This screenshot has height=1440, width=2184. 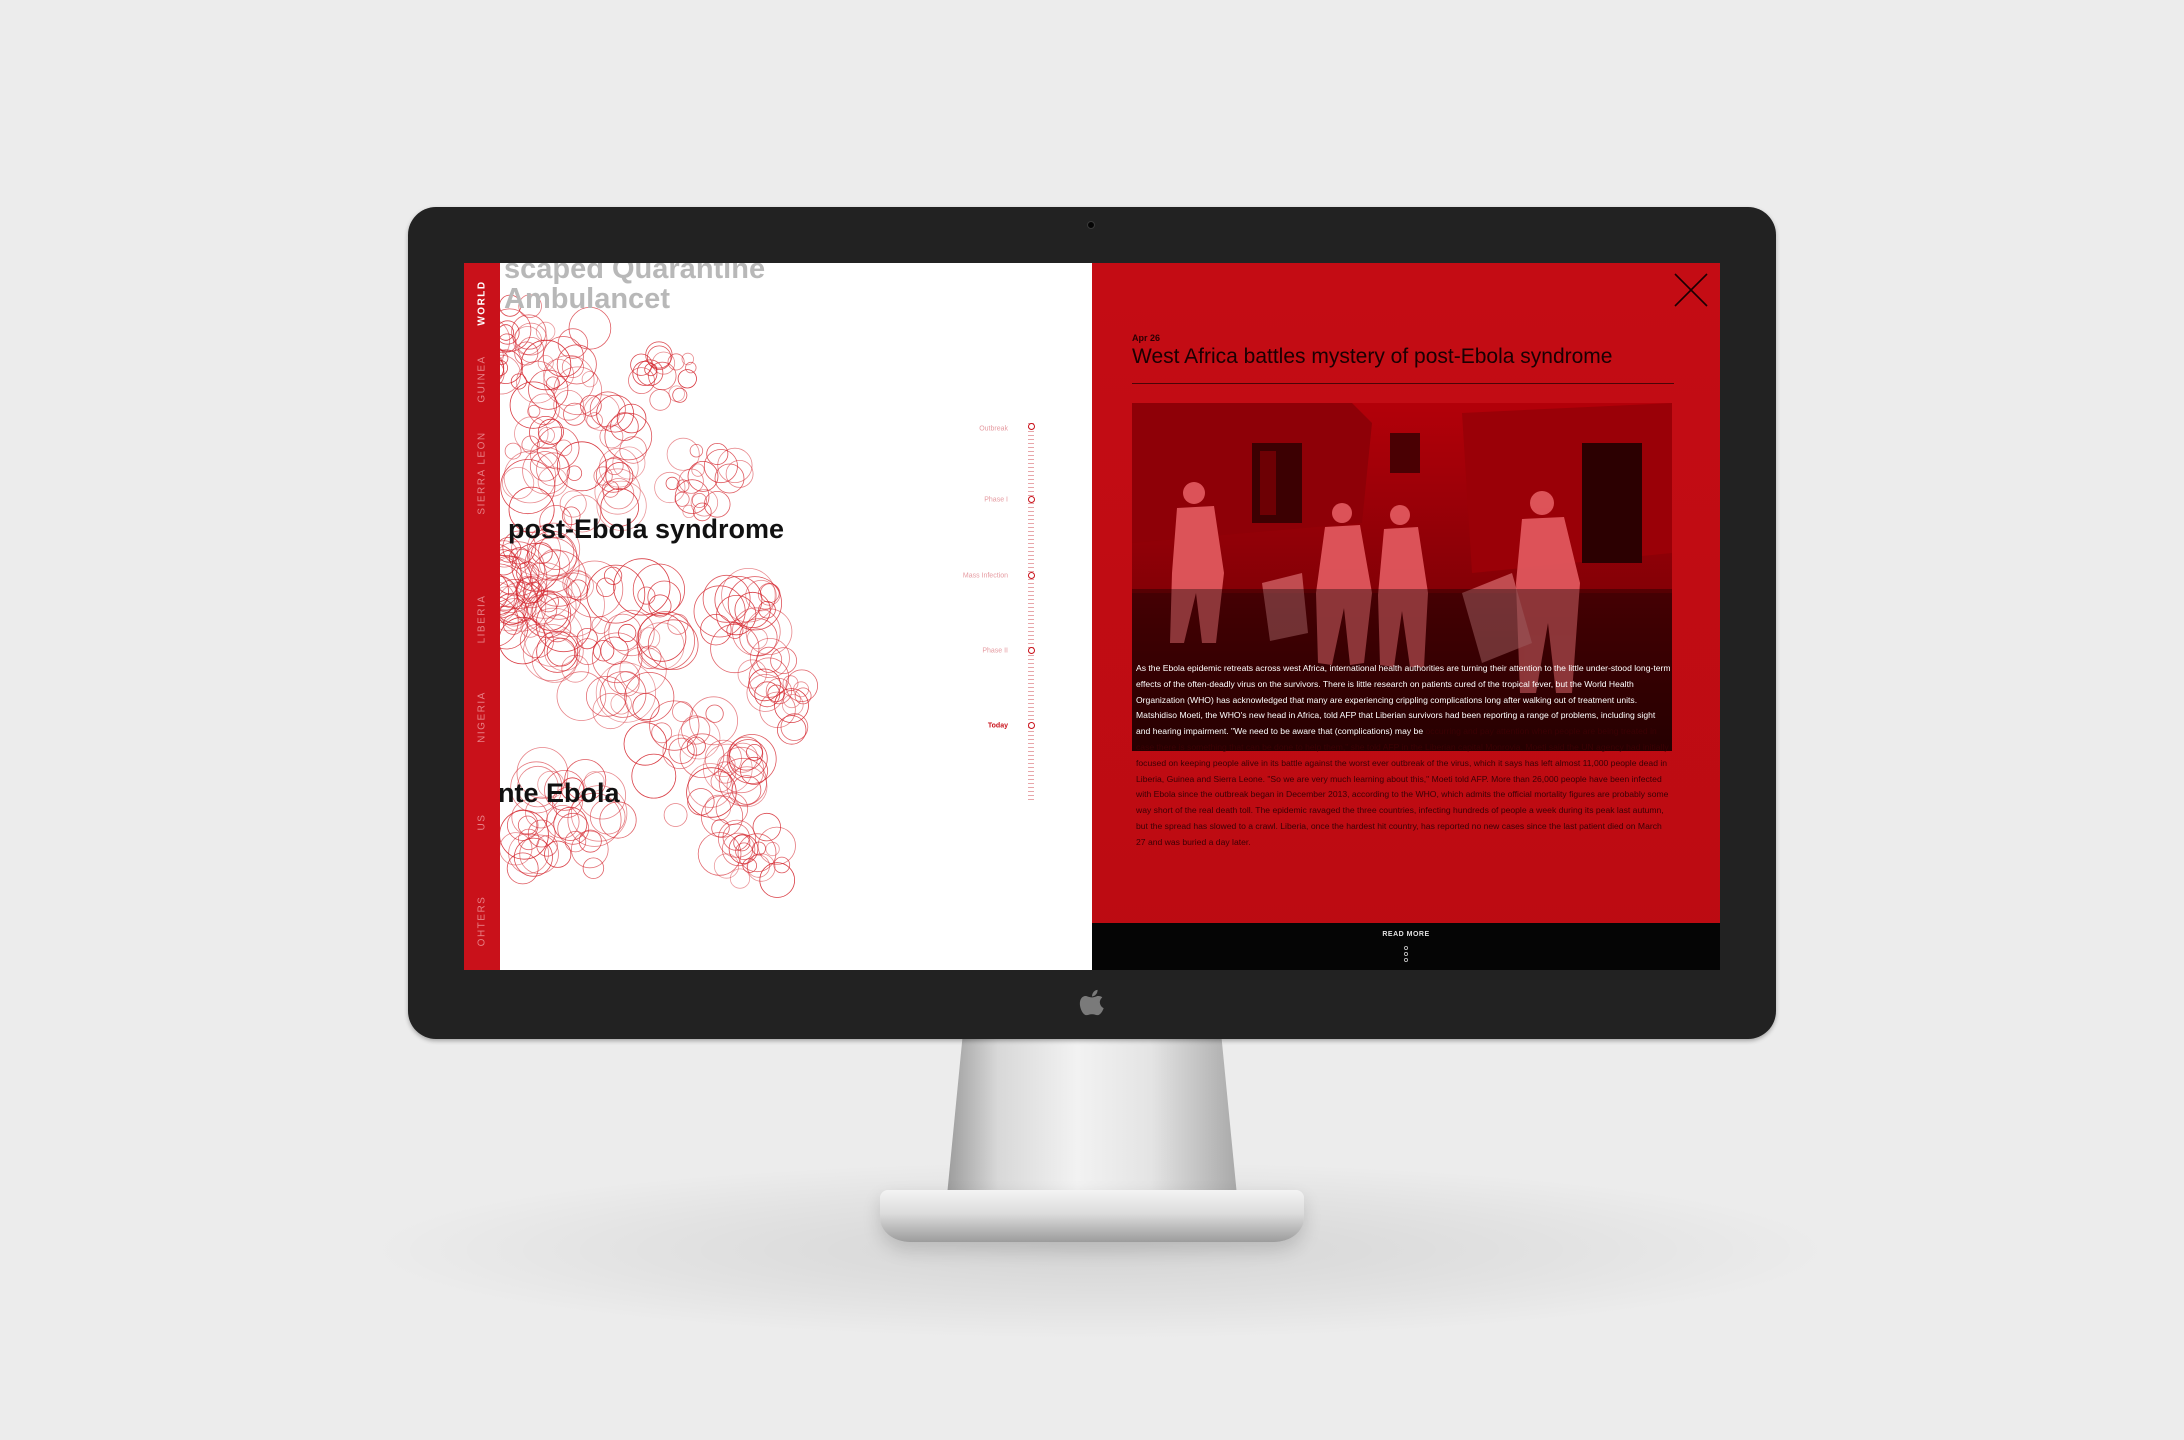 What do you see at coordinates (482, 379) in the screenshot?
I see `sidebar-item-label: GUINEA` at bounding box center [482, 379].